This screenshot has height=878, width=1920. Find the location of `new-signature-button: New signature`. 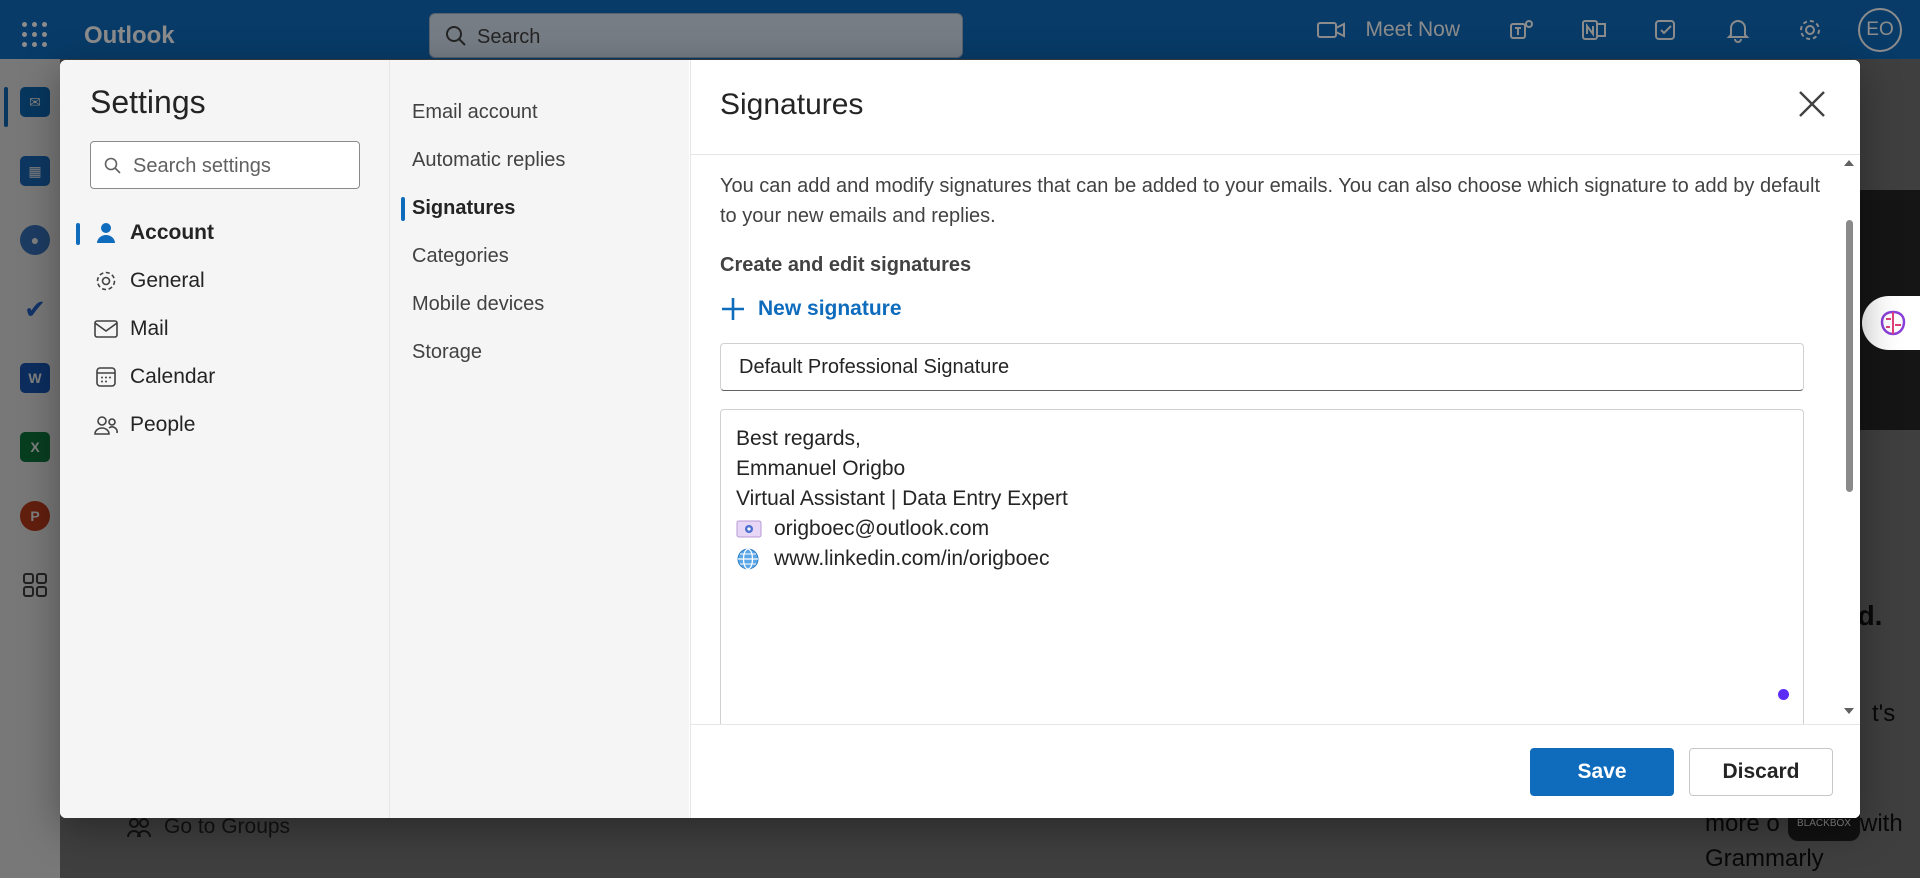

new-signature-button: New signature is located at coordinates (811, 309).